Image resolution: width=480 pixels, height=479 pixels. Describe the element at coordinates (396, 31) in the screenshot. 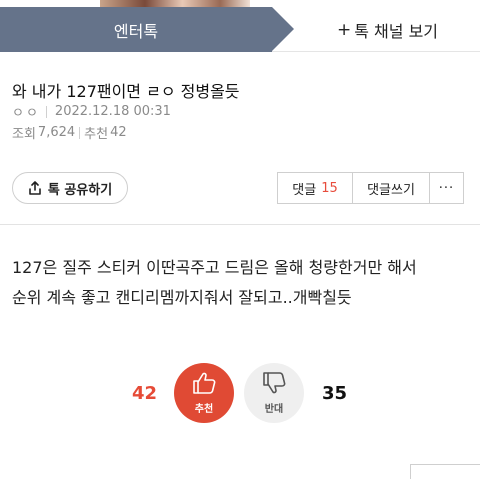

I see `tab-channel-label: 톡 채널 보기` at that location.